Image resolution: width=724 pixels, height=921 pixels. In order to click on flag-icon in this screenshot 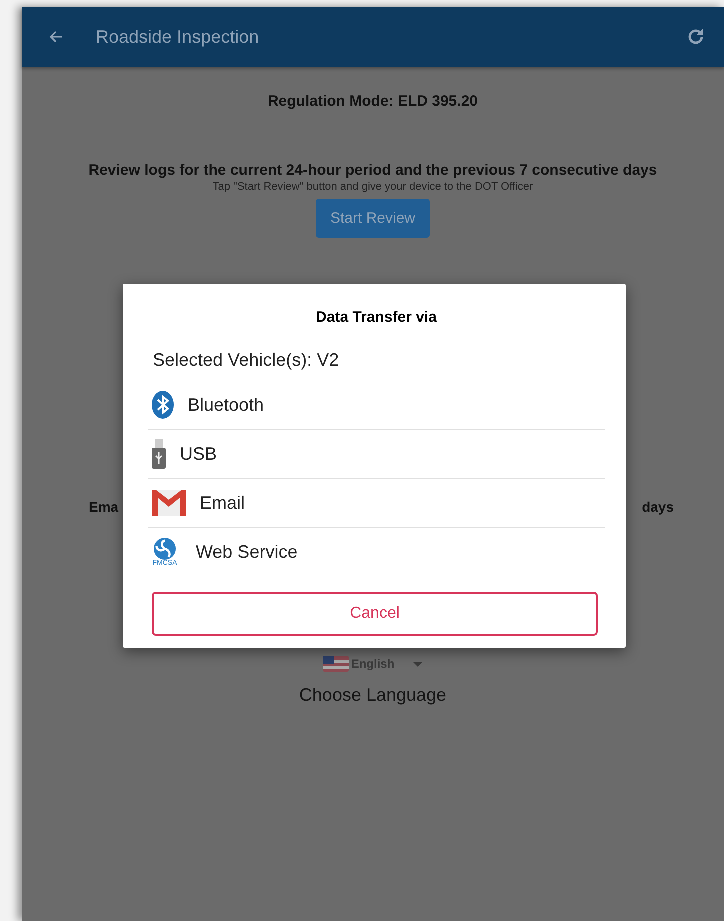, I will do `click(336, 664)`.